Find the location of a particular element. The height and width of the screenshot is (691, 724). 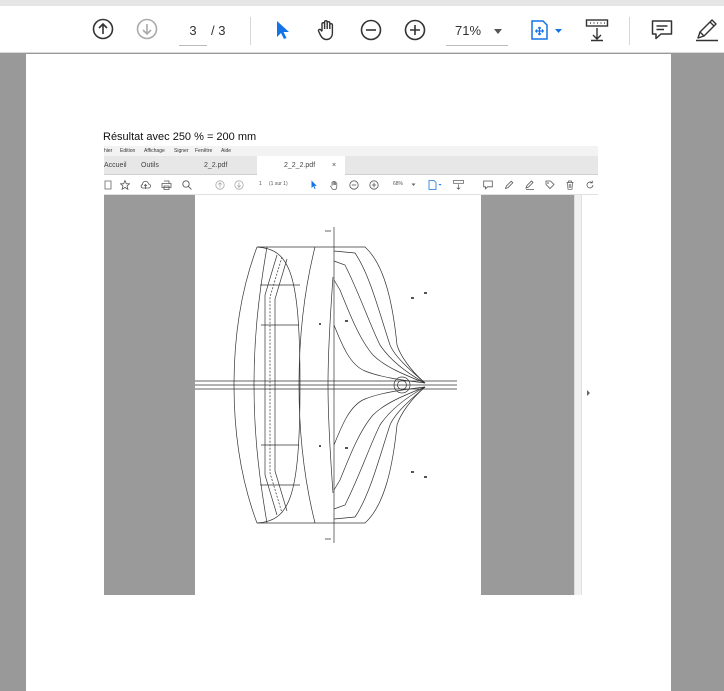

print-icon is located at coordinates (166, 185).